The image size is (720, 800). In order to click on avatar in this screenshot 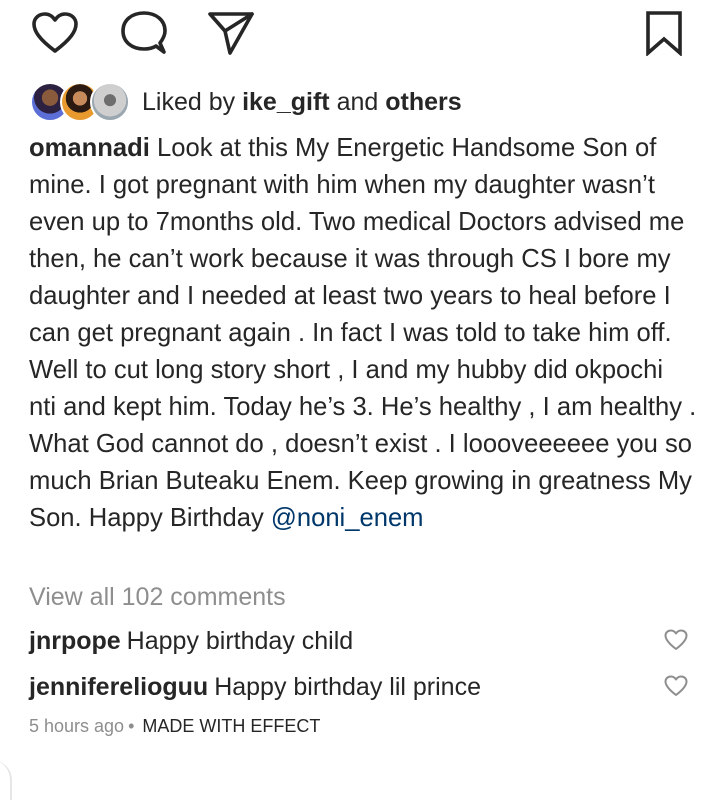, I will do `click(110, 102)`.